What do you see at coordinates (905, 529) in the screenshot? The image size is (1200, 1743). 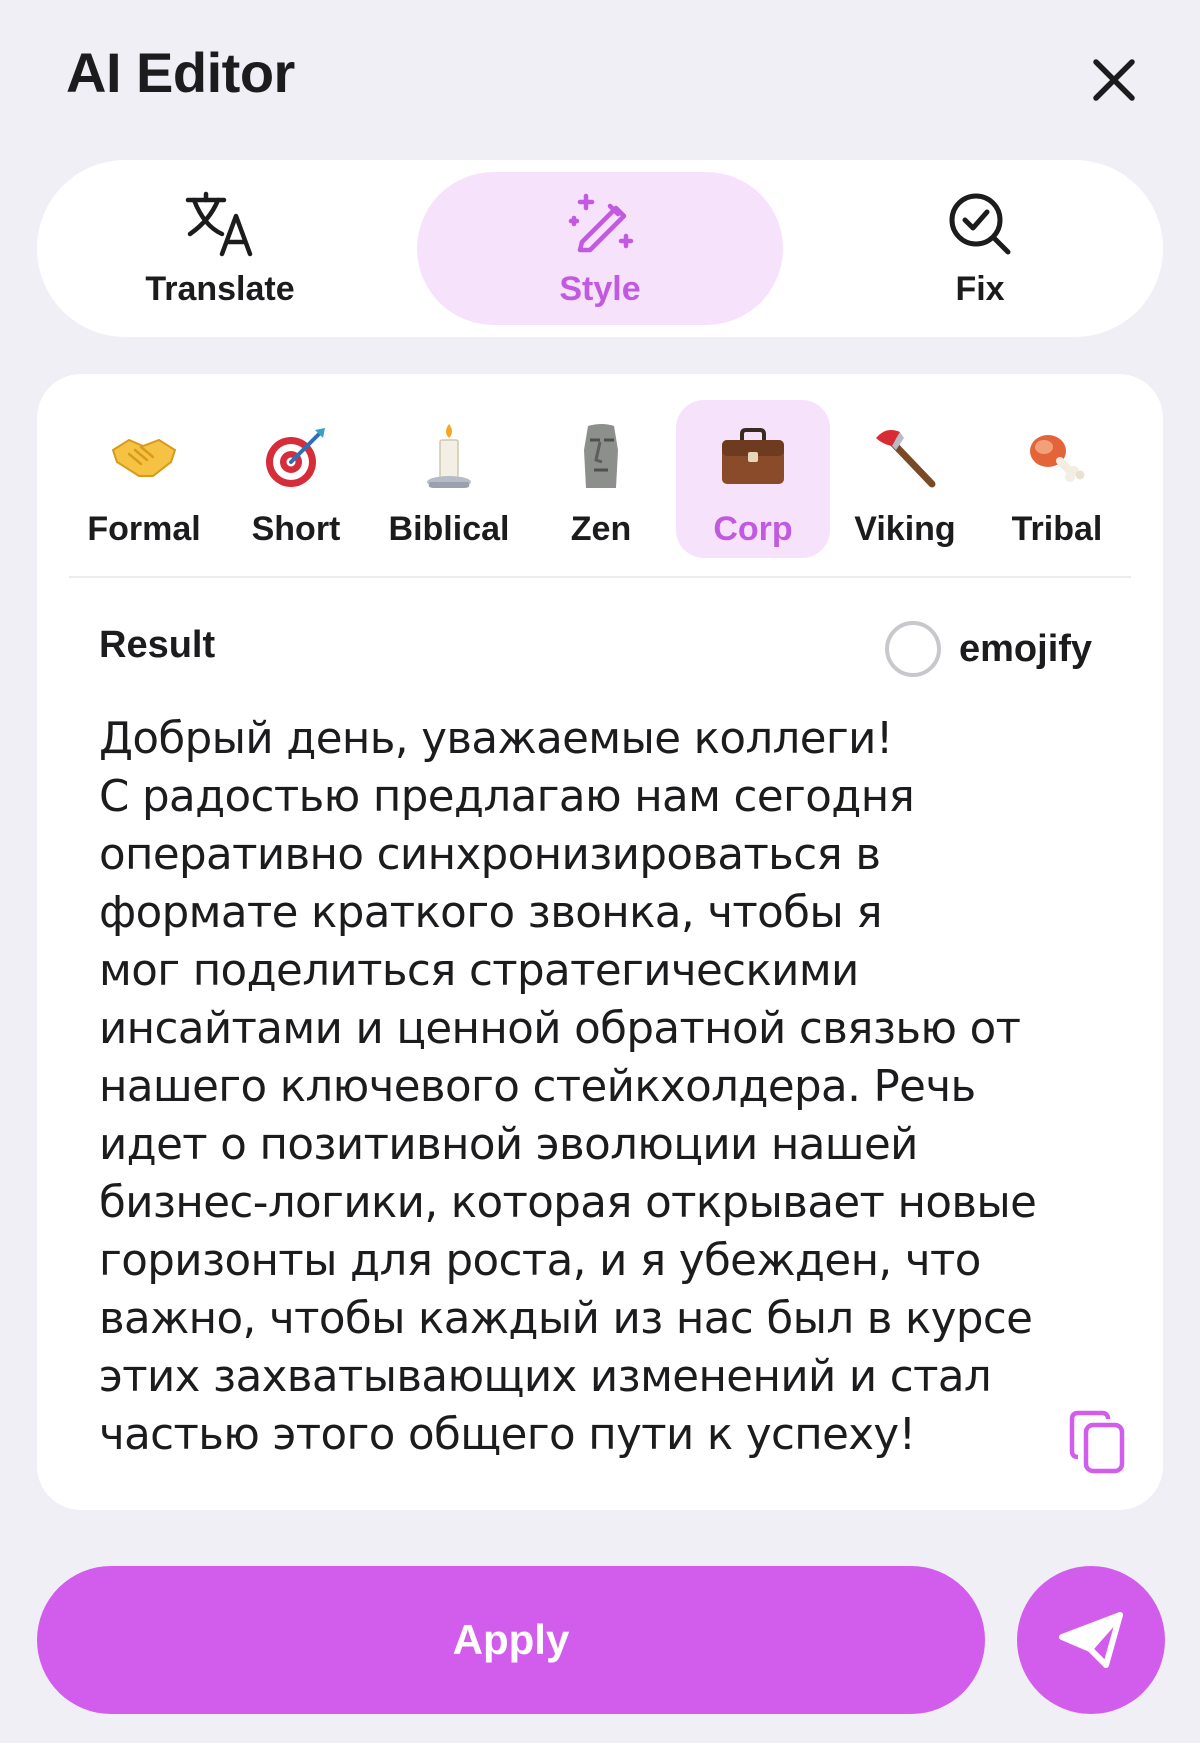 I see `style-viking-label: Viking` at bounding box center [905, 529].